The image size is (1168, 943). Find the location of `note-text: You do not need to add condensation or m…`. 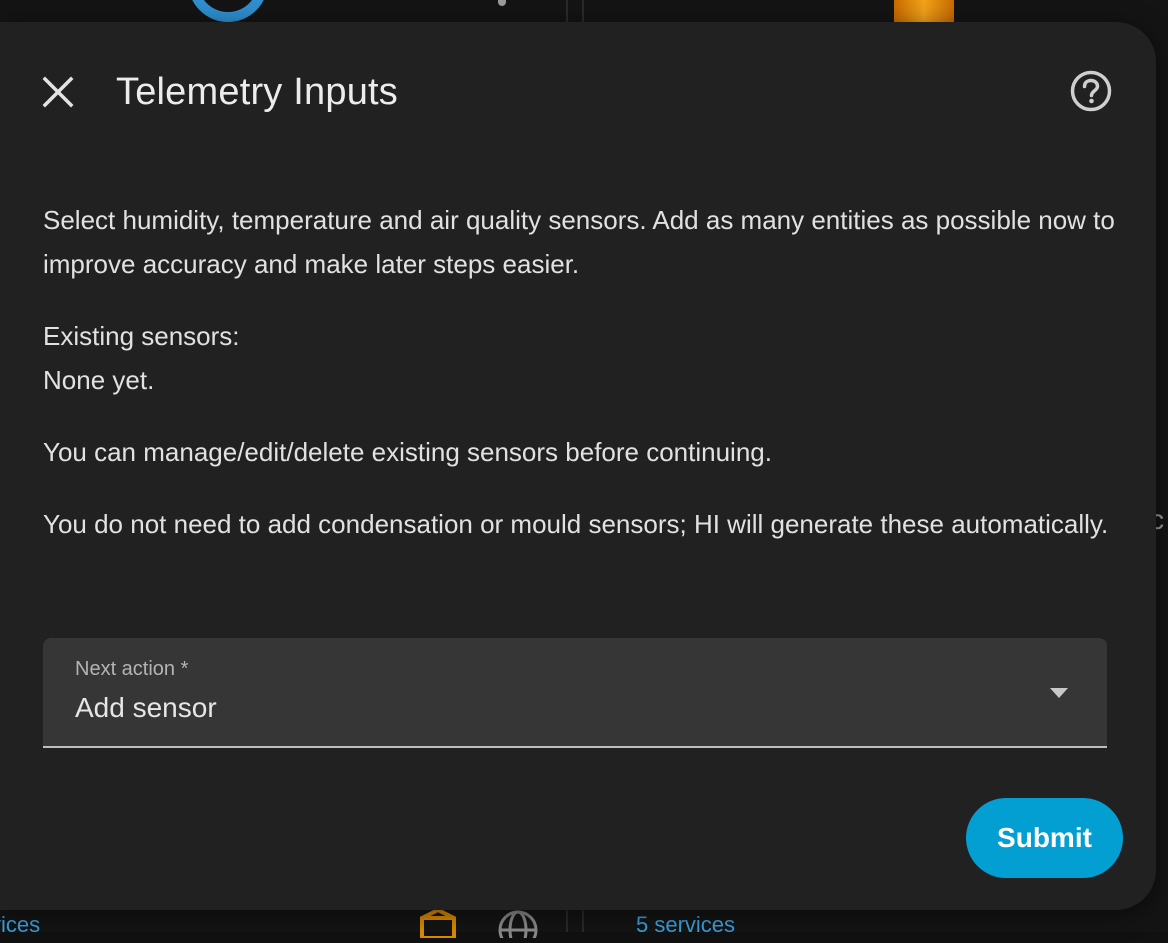

note-text: You do not need to add condensation or m… is located at coordinates (583, 524).